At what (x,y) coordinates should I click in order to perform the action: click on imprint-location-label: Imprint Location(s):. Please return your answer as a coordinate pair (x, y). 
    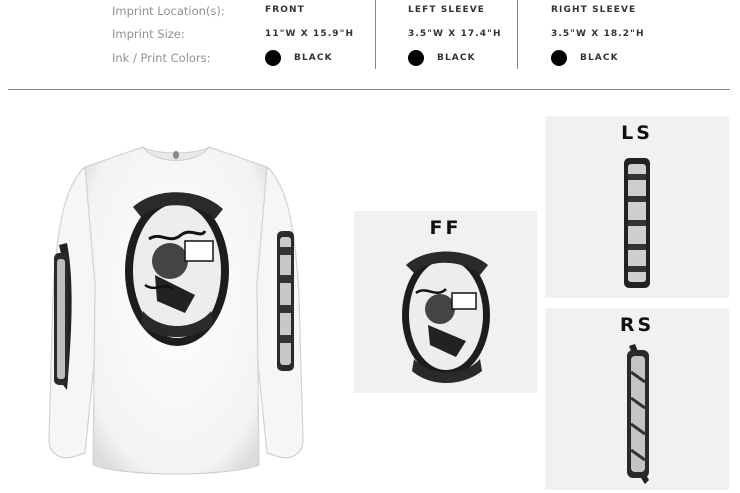
    Looking at the image, I should click on (168, 11).